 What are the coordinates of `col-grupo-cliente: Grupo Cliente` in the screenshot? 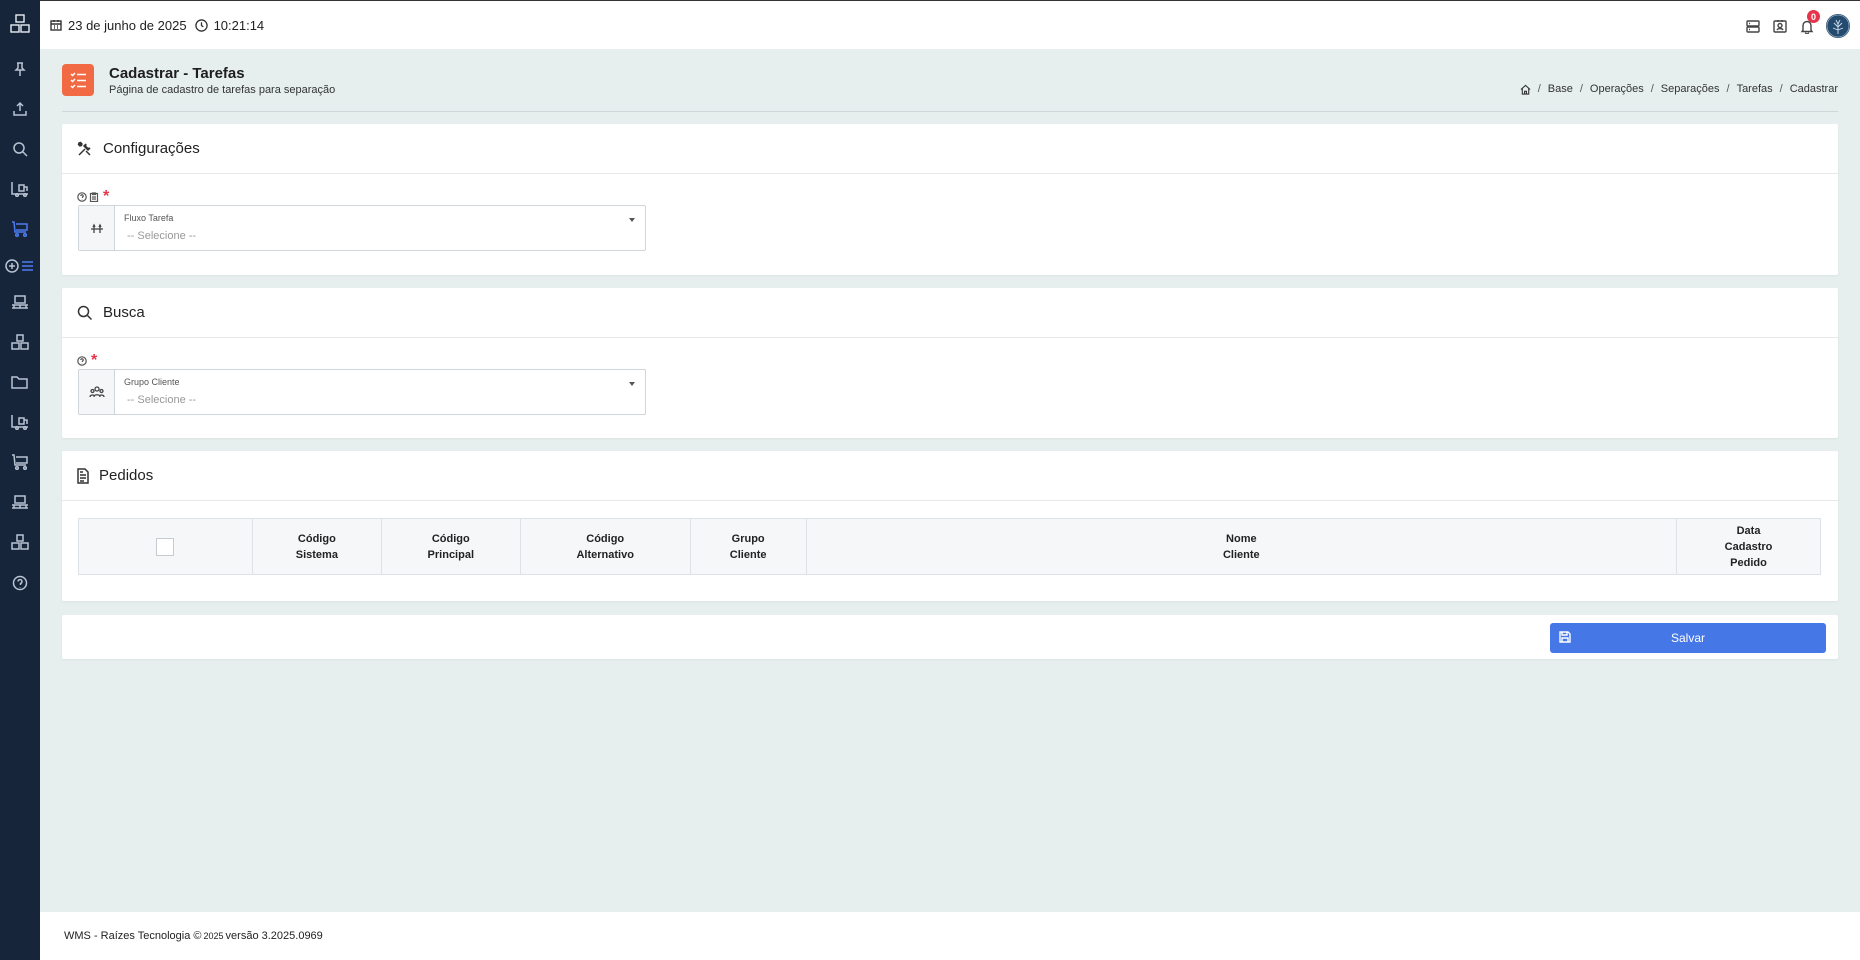 It's located at (748, 546).